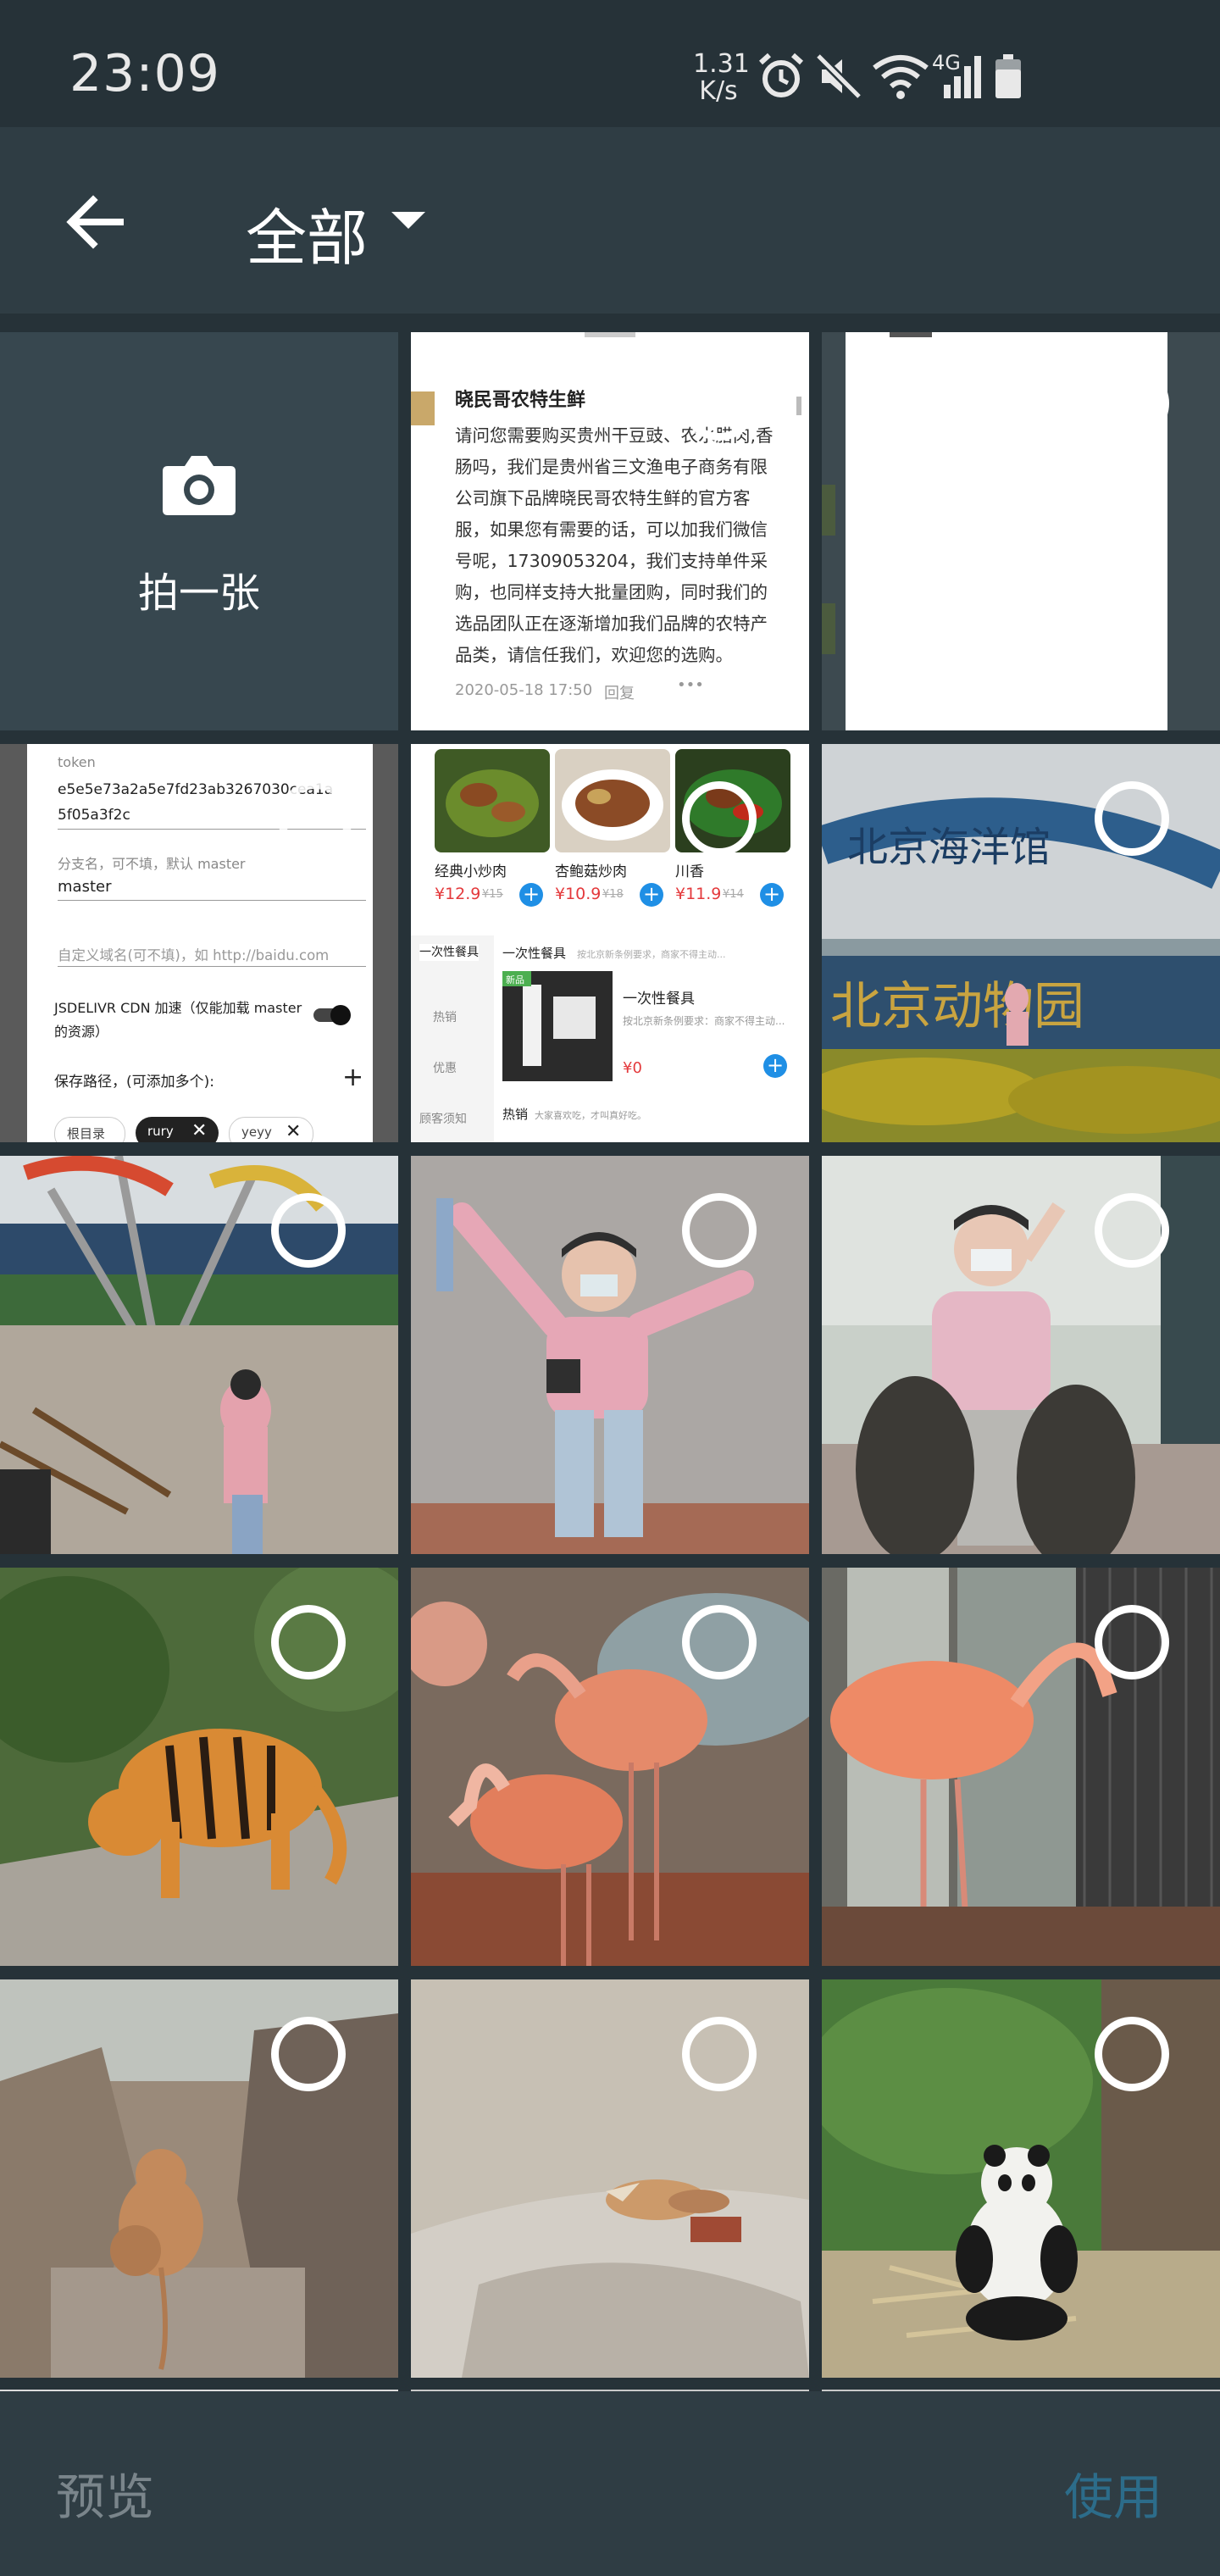  Describe the element at coordinates (781, 75) in the screenshot. I see `alarm-icon` at that location.